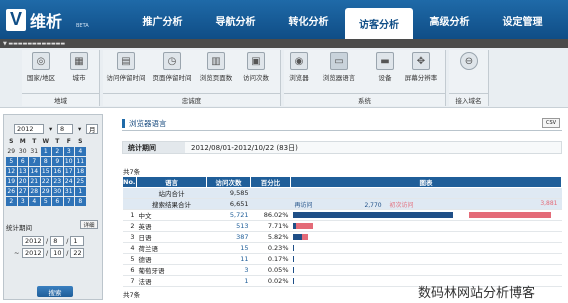 The width and height of the screenshot is (568, 303). I want to click on nav-conversion-analysis: 转化分析, so click(308, 20).